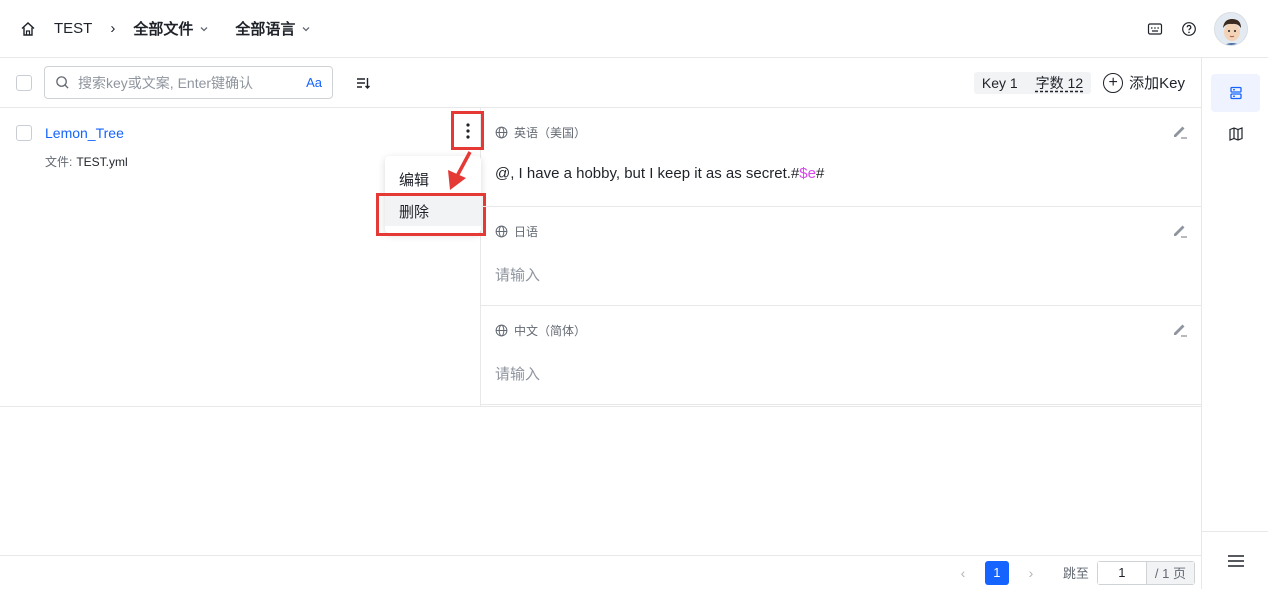 The height and width of the screenshot is (589, 1268). I want to click on more-vertical-icon, so click(467, 130).